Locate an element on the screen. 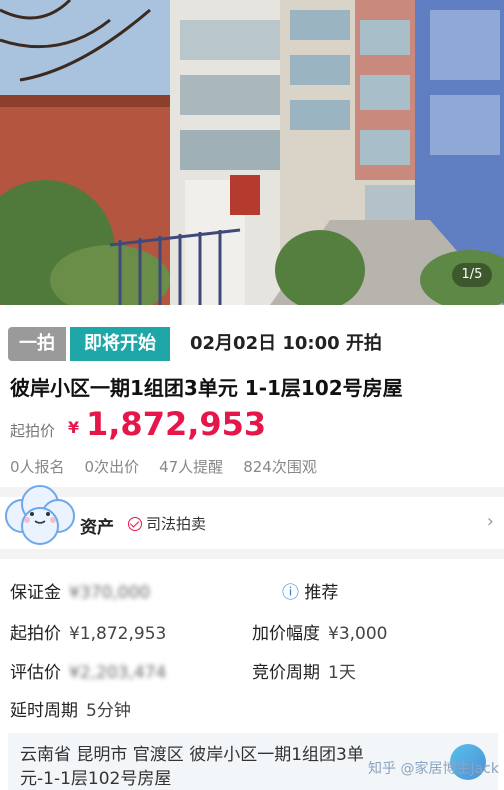 This screenshot has height=790, width=504. increment-item: 加价幅度 ¥3,000 is located at coordinates (319, 631).